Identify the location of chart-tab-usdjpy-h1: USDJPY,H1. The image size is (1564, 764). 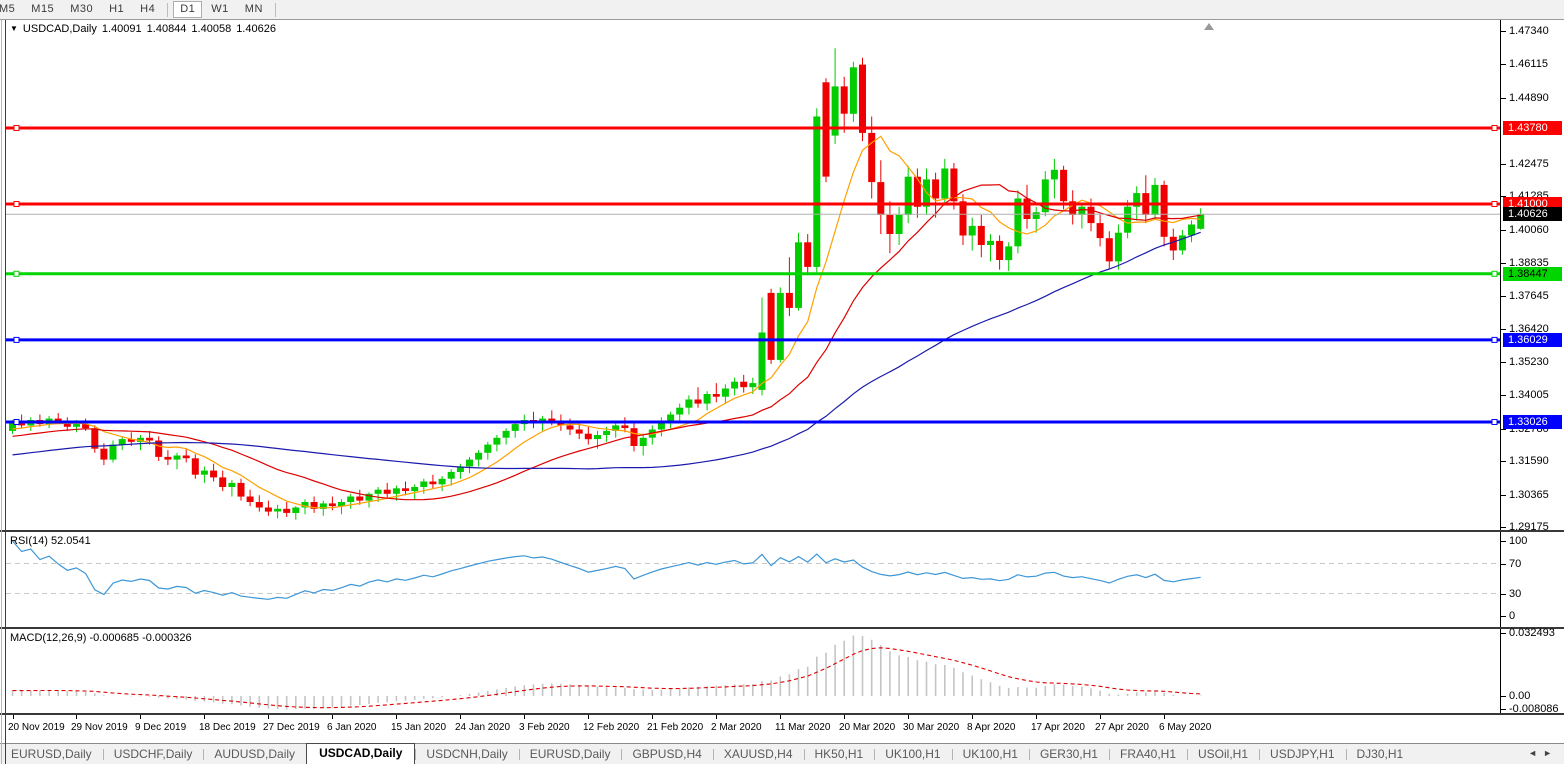
(1302, 754).